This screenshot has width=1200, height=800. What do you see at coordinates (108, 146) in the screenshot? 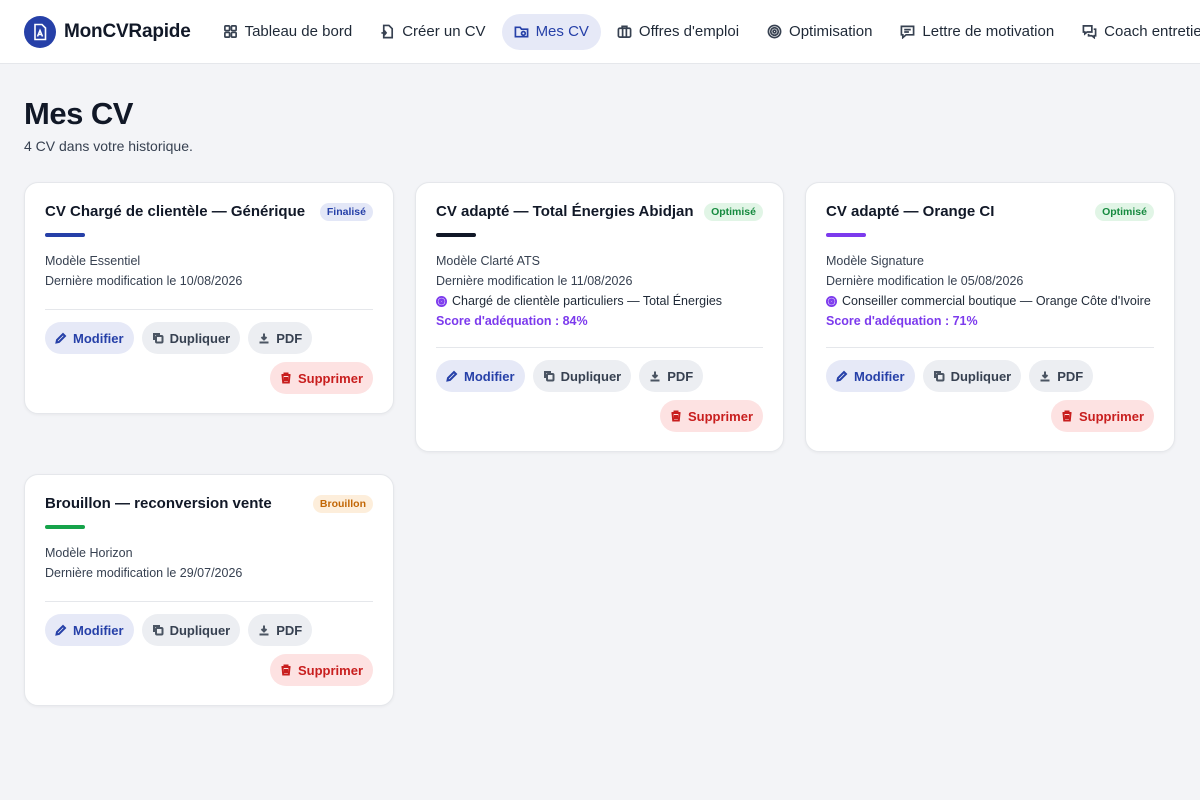
I see `page-subtitle: 4 CV dans votre historique.` at bounding box center [108, 146].